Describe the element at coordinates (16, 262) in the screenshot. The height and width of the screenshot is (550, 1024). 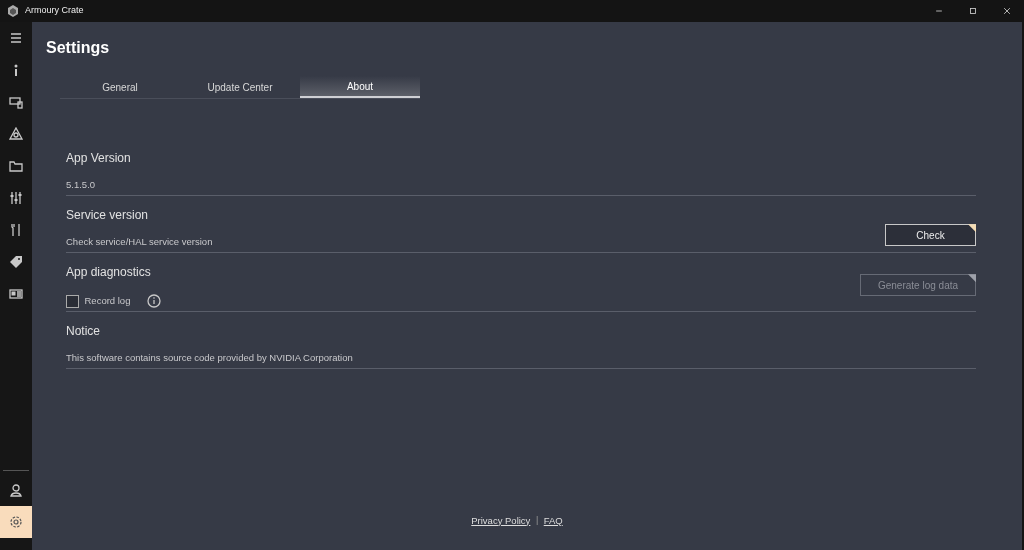
I see `tag-icon` at that location.